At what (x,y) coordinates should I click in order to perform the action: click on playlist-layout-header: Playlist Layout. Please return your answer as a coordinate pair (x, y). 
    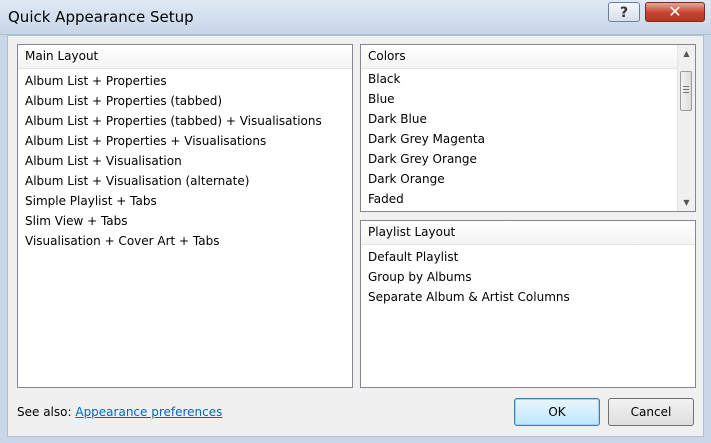
    Looking at the image, I should click on (528, 233).